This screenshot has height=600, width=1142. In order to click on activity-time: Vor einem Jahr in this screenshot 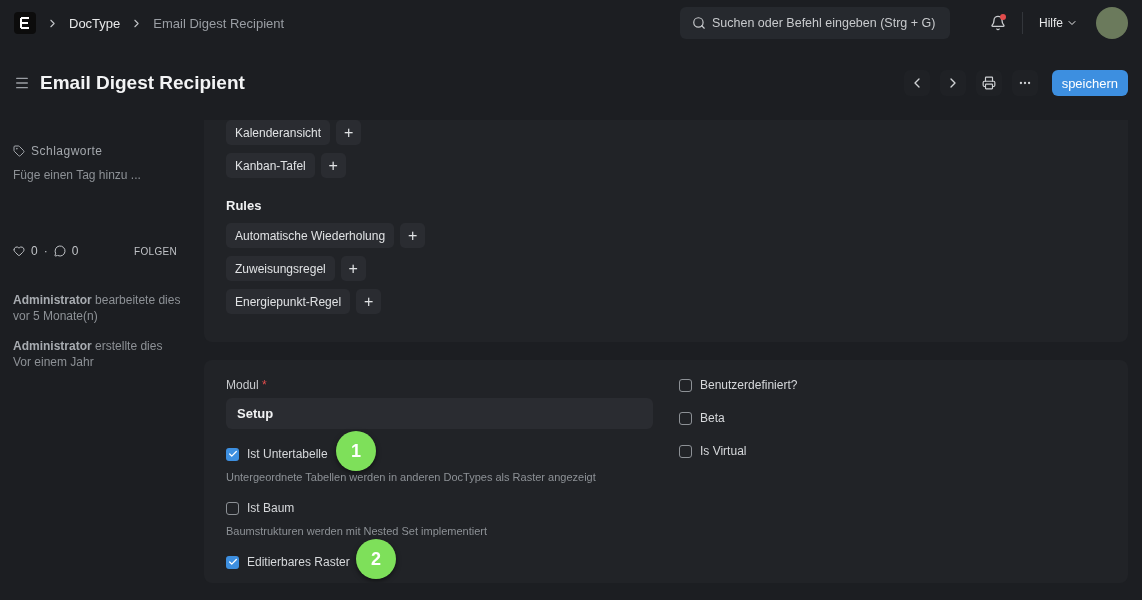, I will do `click(54, 362)`.